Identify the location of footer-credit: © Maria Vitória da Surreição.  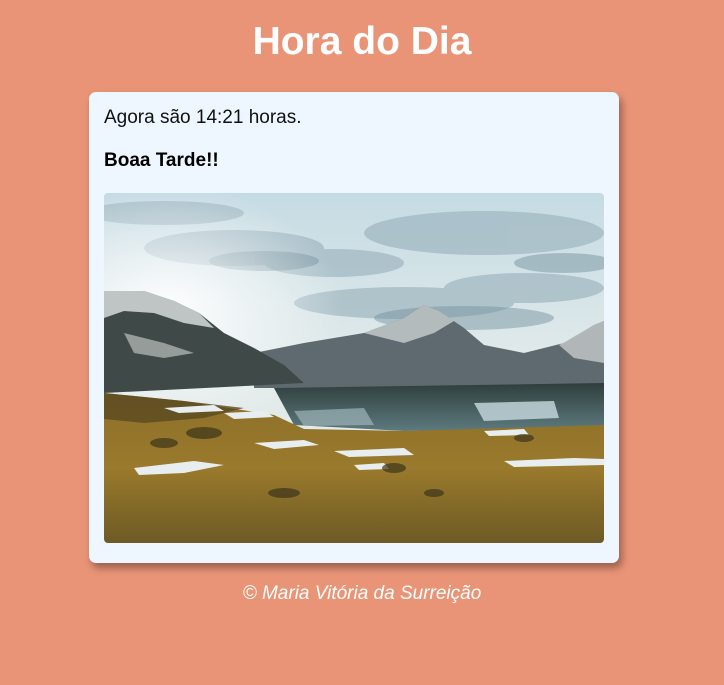
(362, 593).